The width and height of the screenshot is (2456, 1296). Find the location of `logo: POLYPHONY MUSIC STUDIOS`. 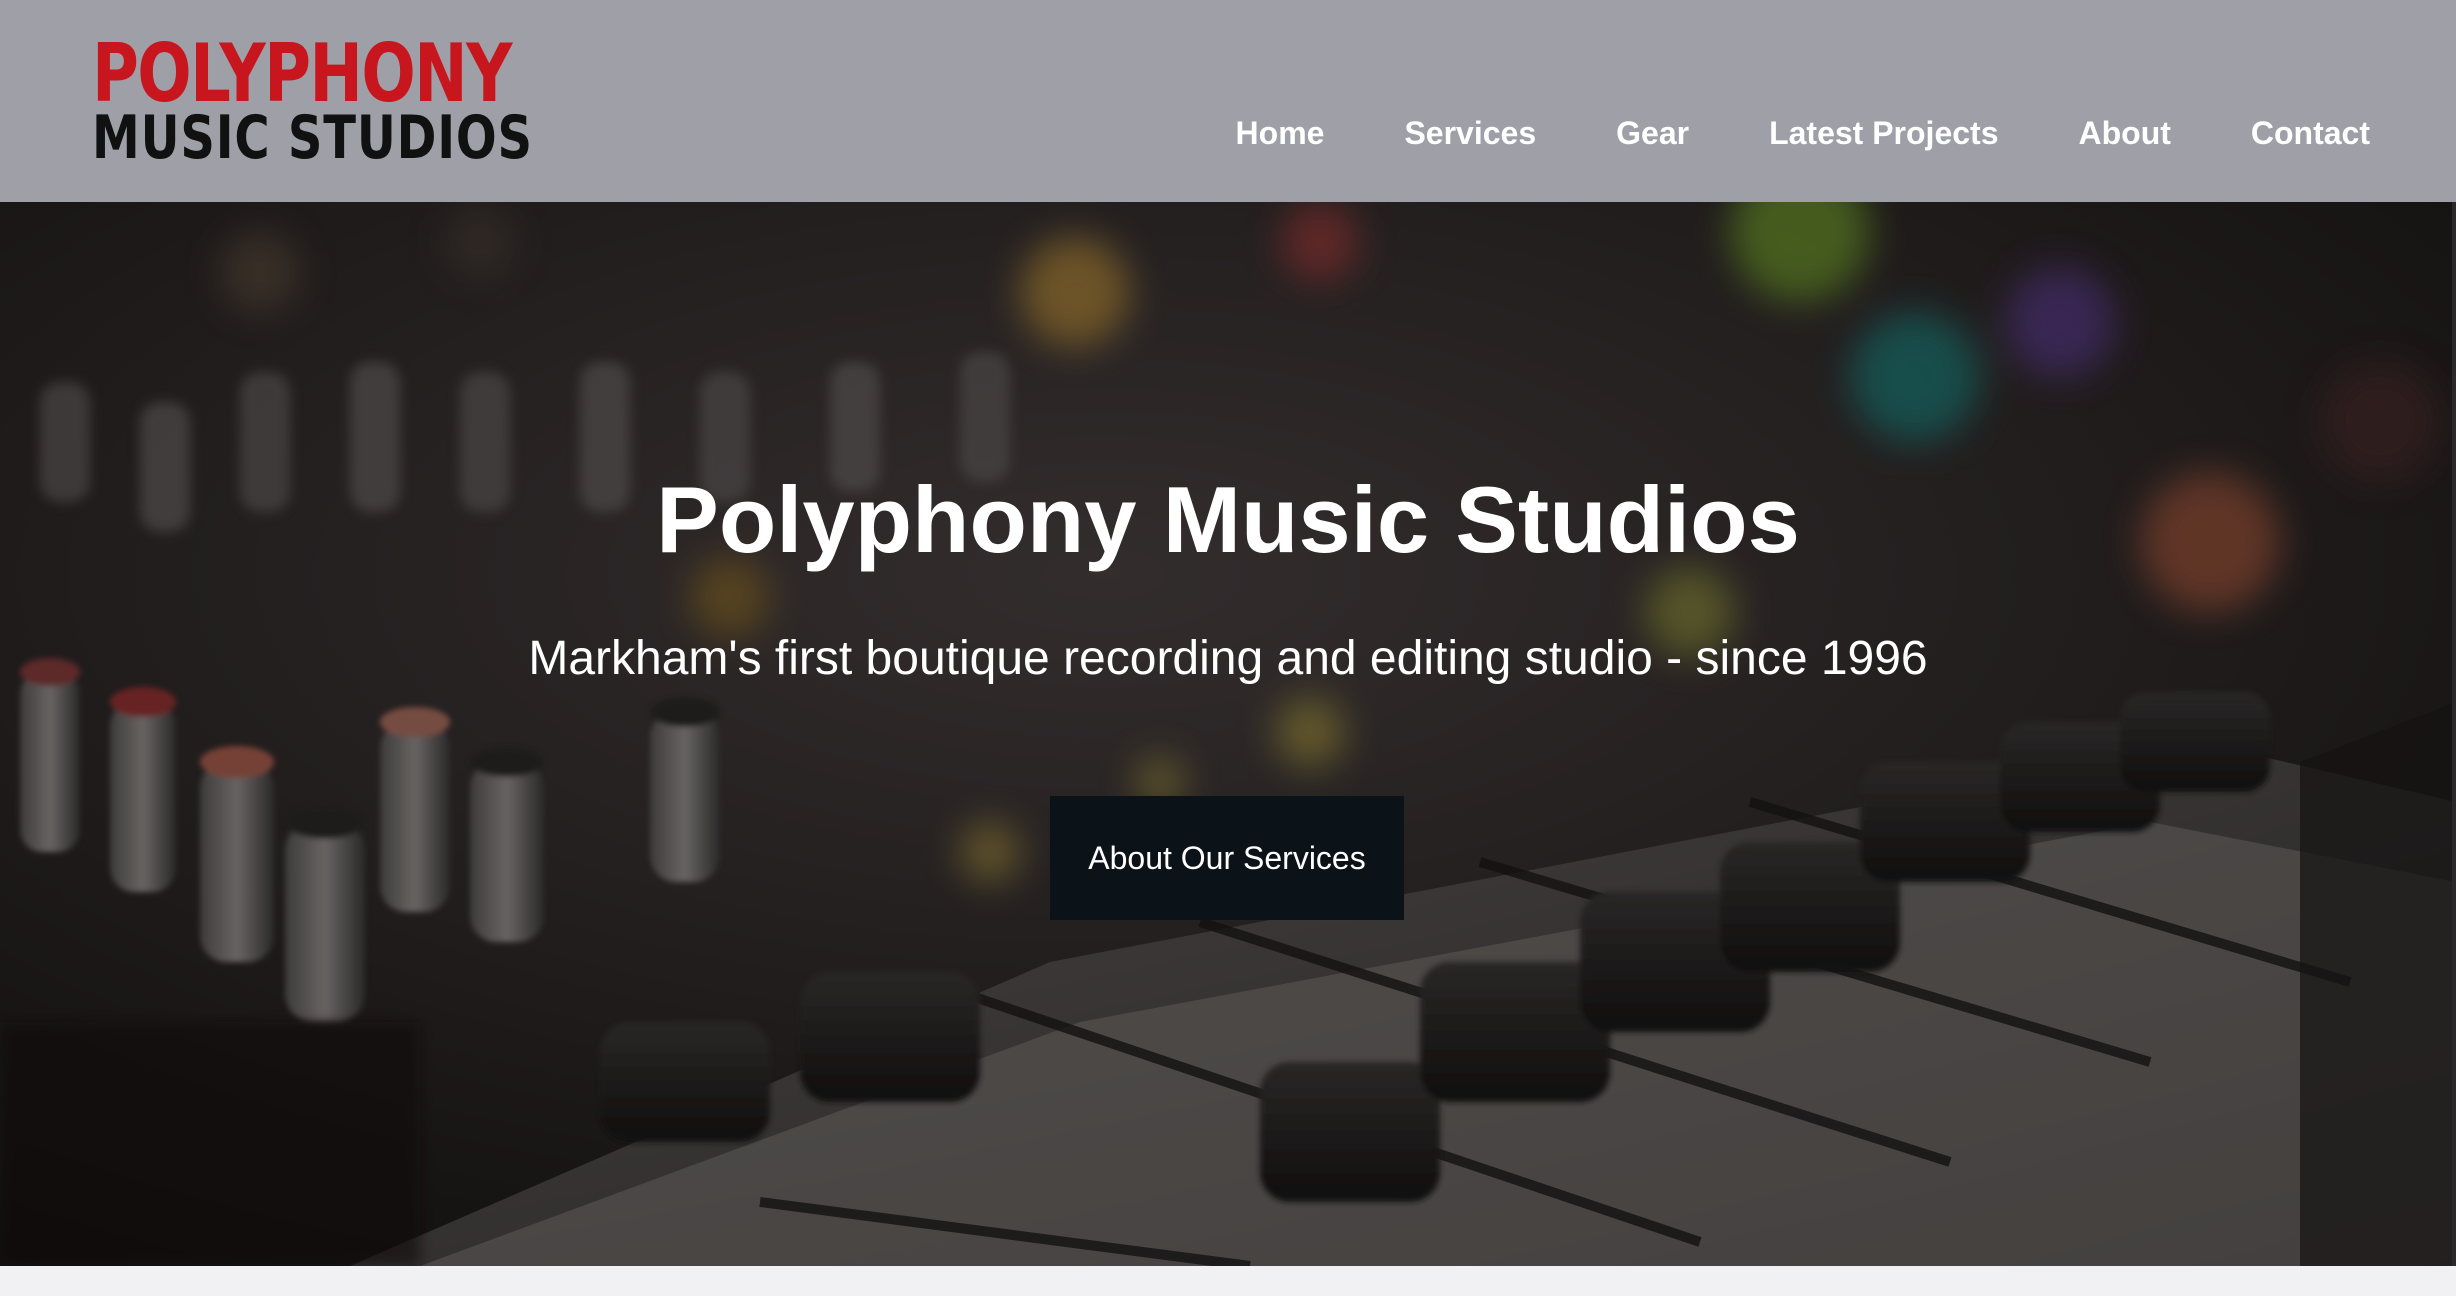

logo: POLYPHONY MUSIC STUDIOS is located at coordinates (312, 98).